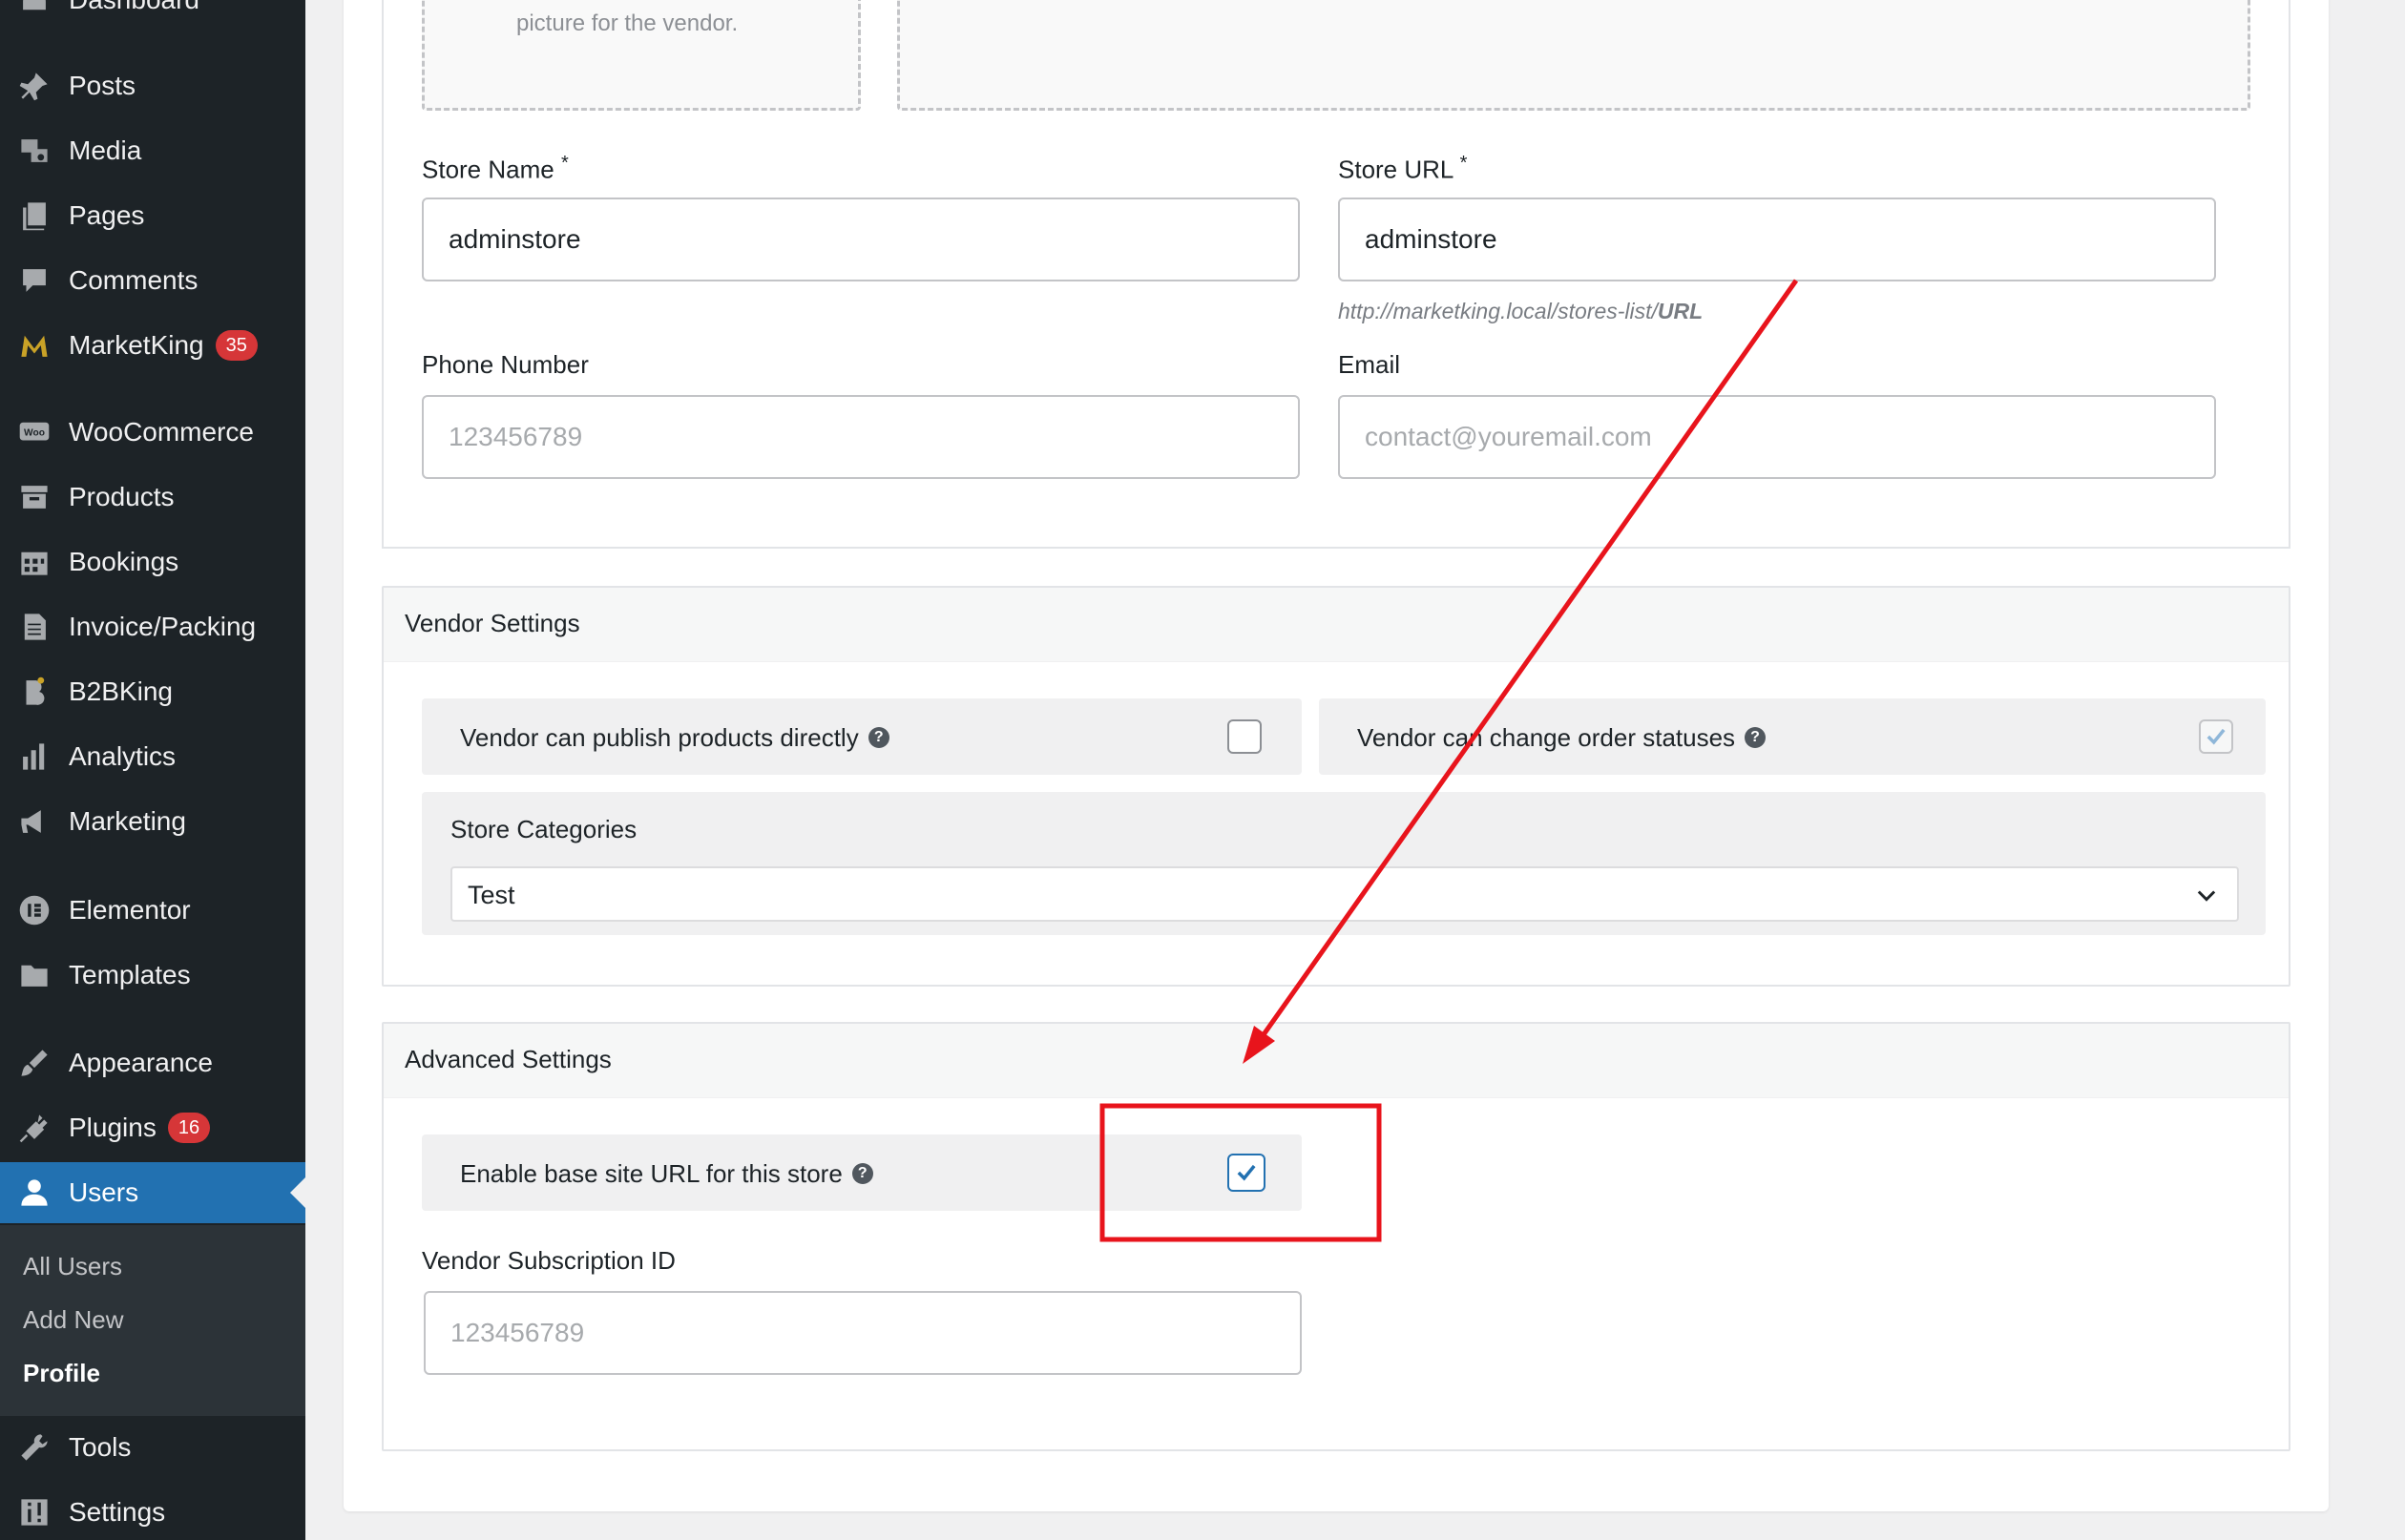  I want to click on base-site-url-row: Enable base site URL for this store?, so click(862, 1173).